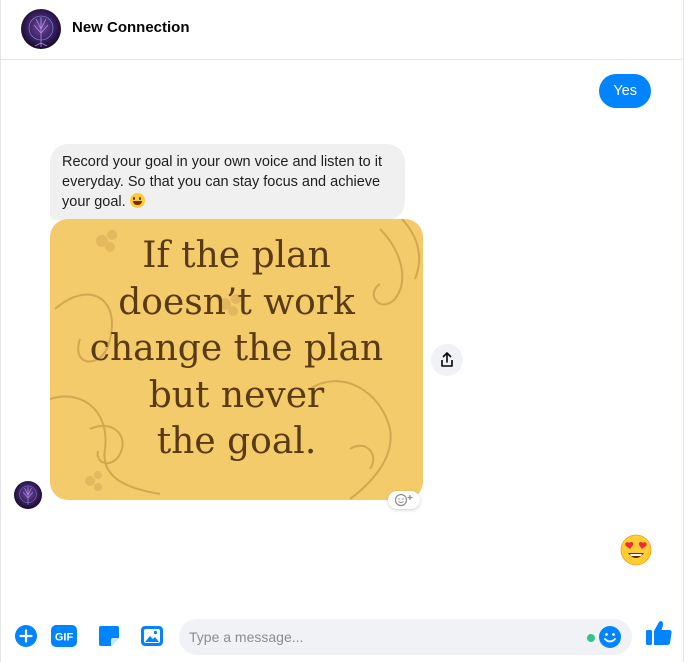 The width and height of the screenshot is (684, 662). I want to click on quote-line: but never, so click(236, 395).